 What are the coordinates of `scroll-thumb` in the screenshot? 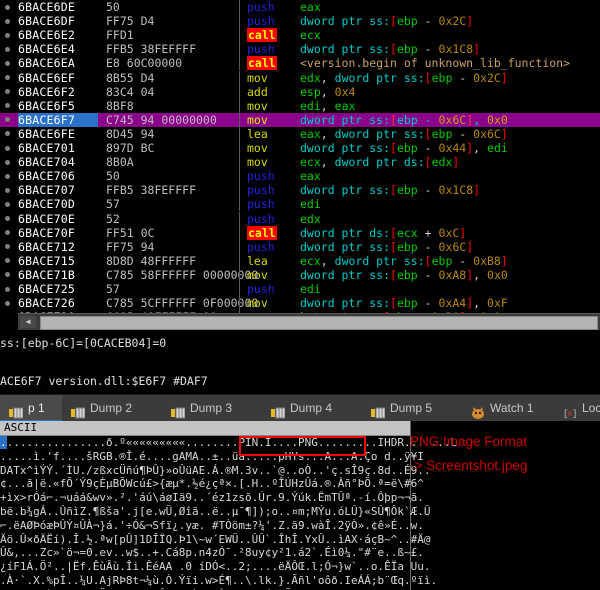 It's located at (319, 323).